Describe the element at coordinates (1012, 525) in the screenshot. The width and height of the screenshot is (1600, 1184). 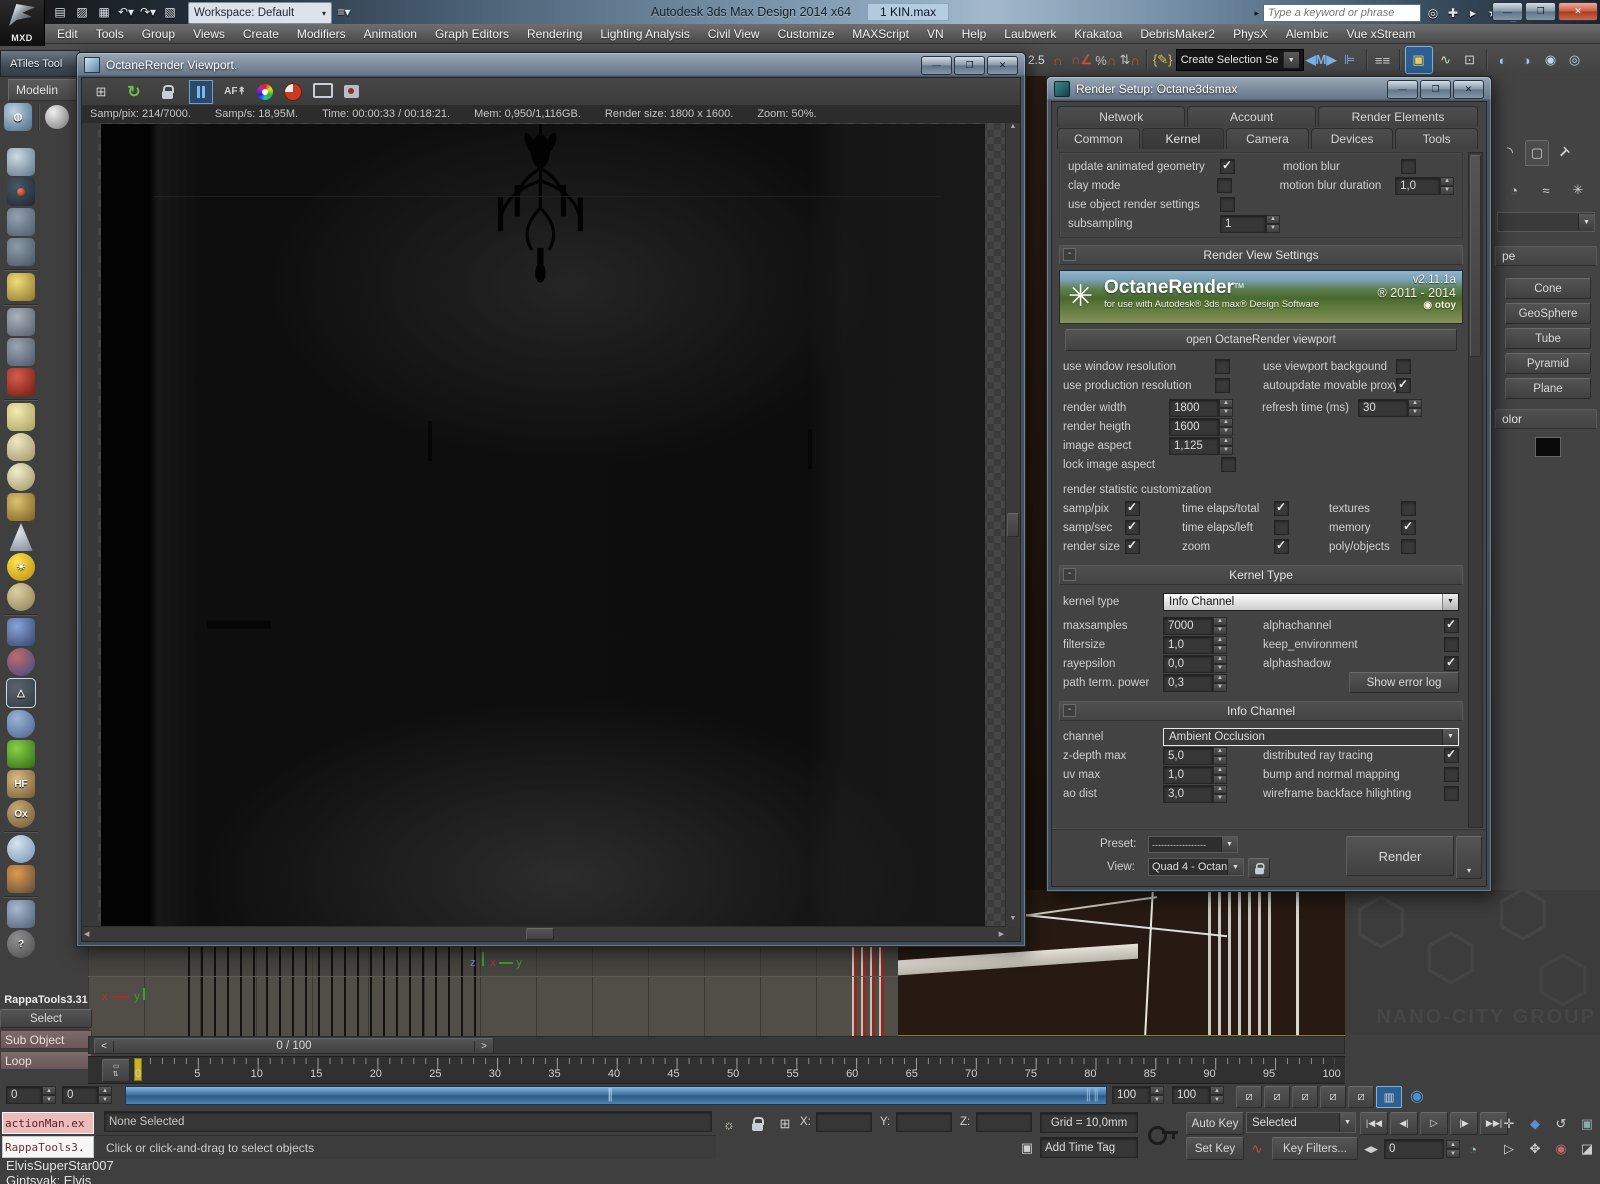
I see `canvas-vscrollbar: ▲ ▼` at that location.